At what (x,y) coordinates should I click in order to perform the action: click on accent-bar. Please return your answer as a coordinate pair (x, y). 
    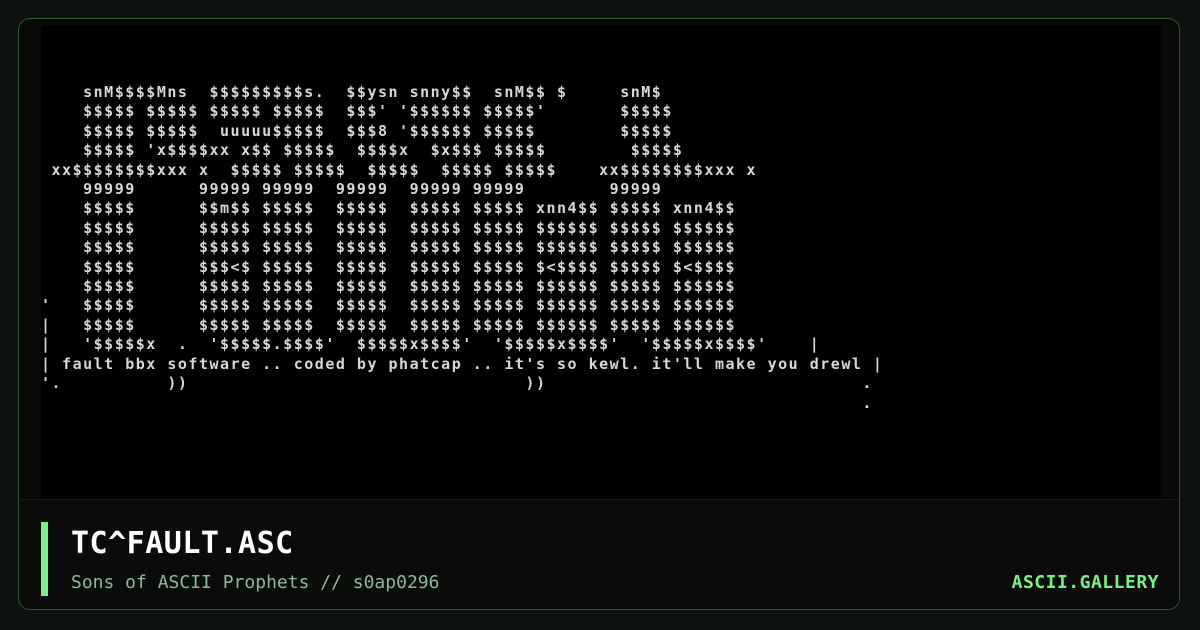
    Looking at the image, I should click on (44, 559).